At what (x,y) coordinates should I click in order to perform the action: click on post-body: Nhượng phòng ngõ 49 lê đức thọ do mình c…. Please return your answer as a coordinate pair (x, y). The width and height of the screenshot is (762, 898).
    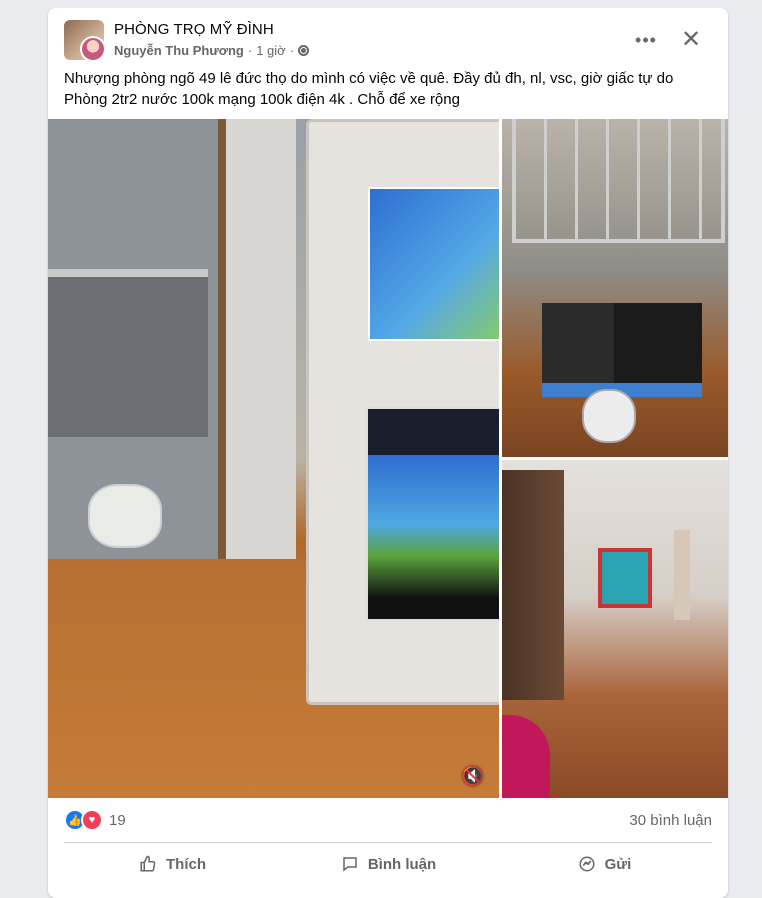
    Looking at the image, I should click on (388, 89).